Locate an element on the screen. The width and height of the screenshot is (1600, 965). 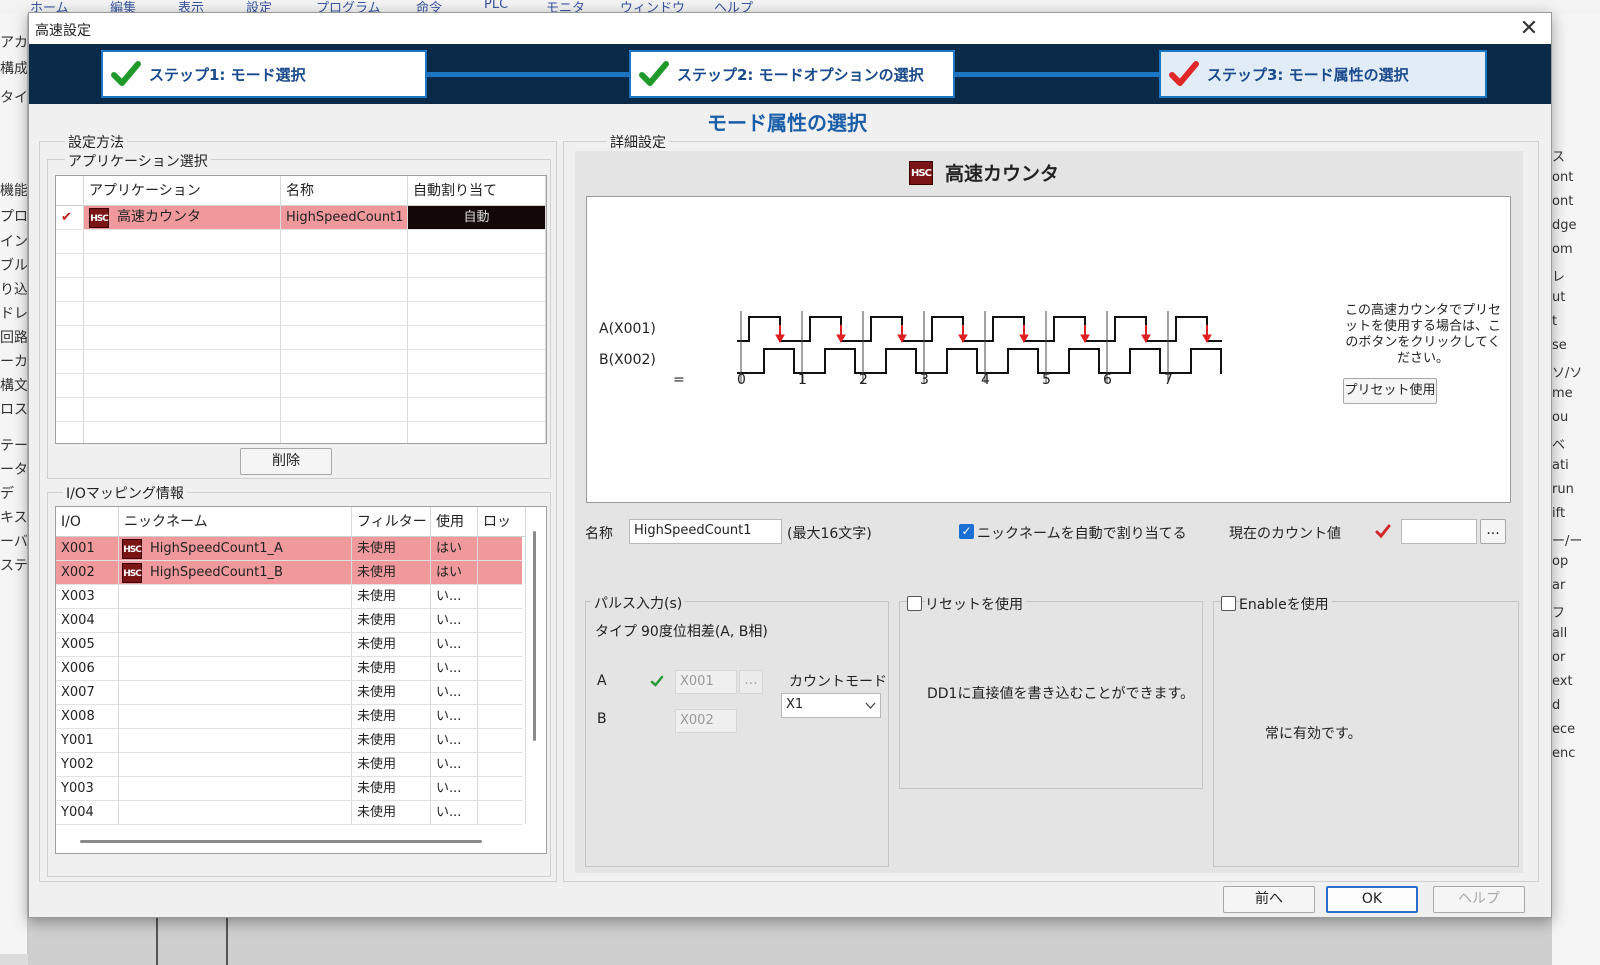
signal-a-waveform is located at coordinates (979, 329).